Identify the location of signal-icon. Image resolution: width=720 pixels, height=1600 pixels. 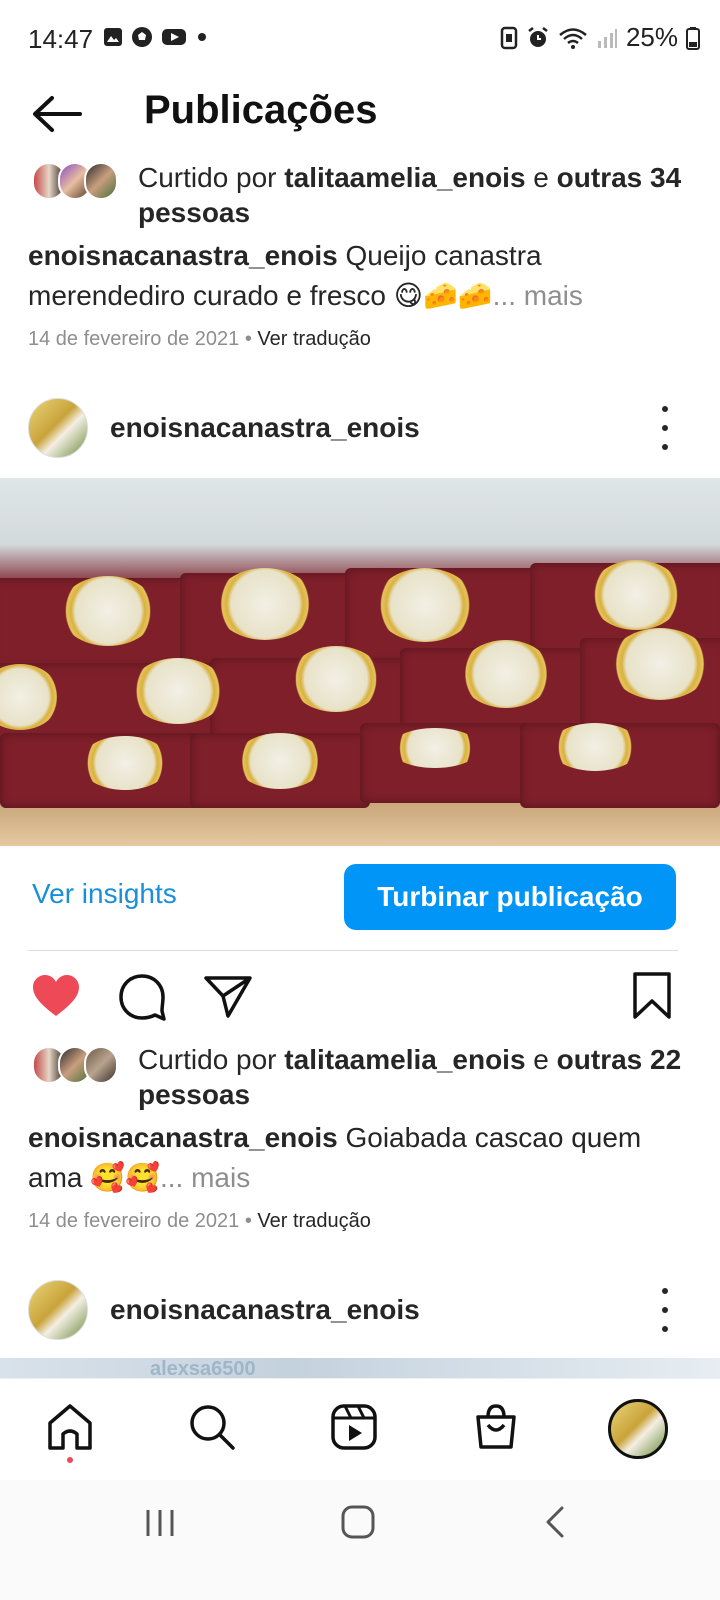
(607, 38).